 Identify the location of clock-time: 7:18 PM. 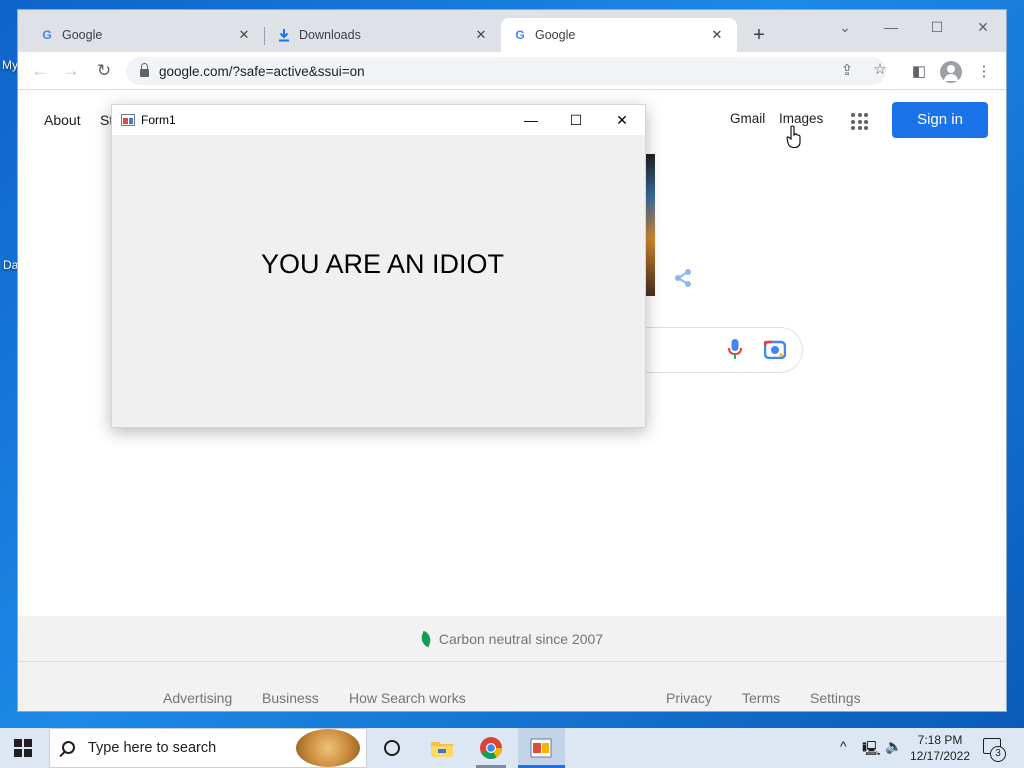
(940, 740).